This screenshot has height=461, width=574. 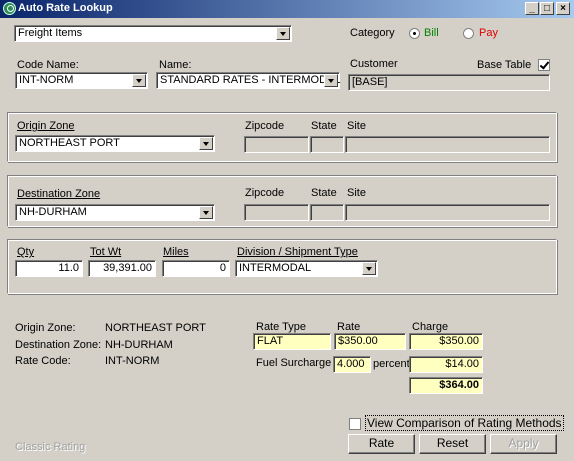 I want to click on window-title: Auto Rate Lookup, so click(x=65, y=8).